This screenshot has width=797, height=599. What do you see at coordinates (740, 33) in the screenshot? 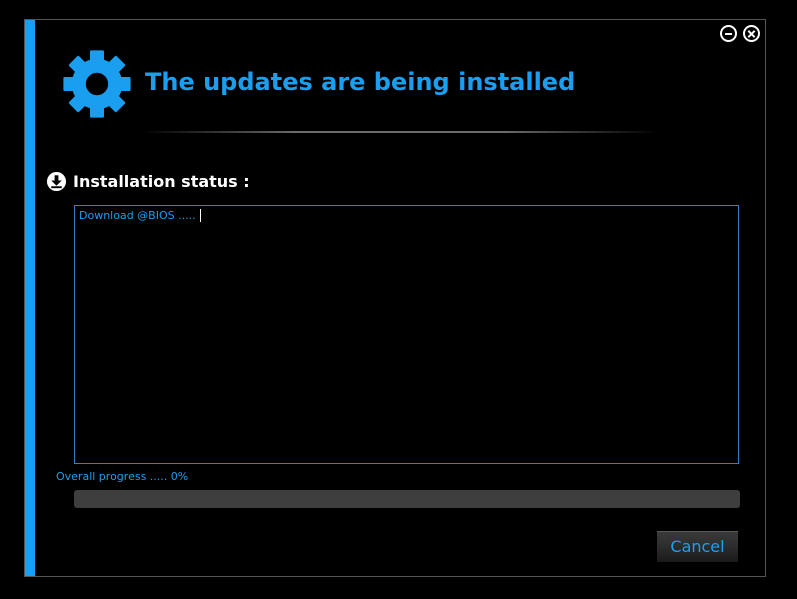
I see `window-controls` at bounding box center [740, 33].